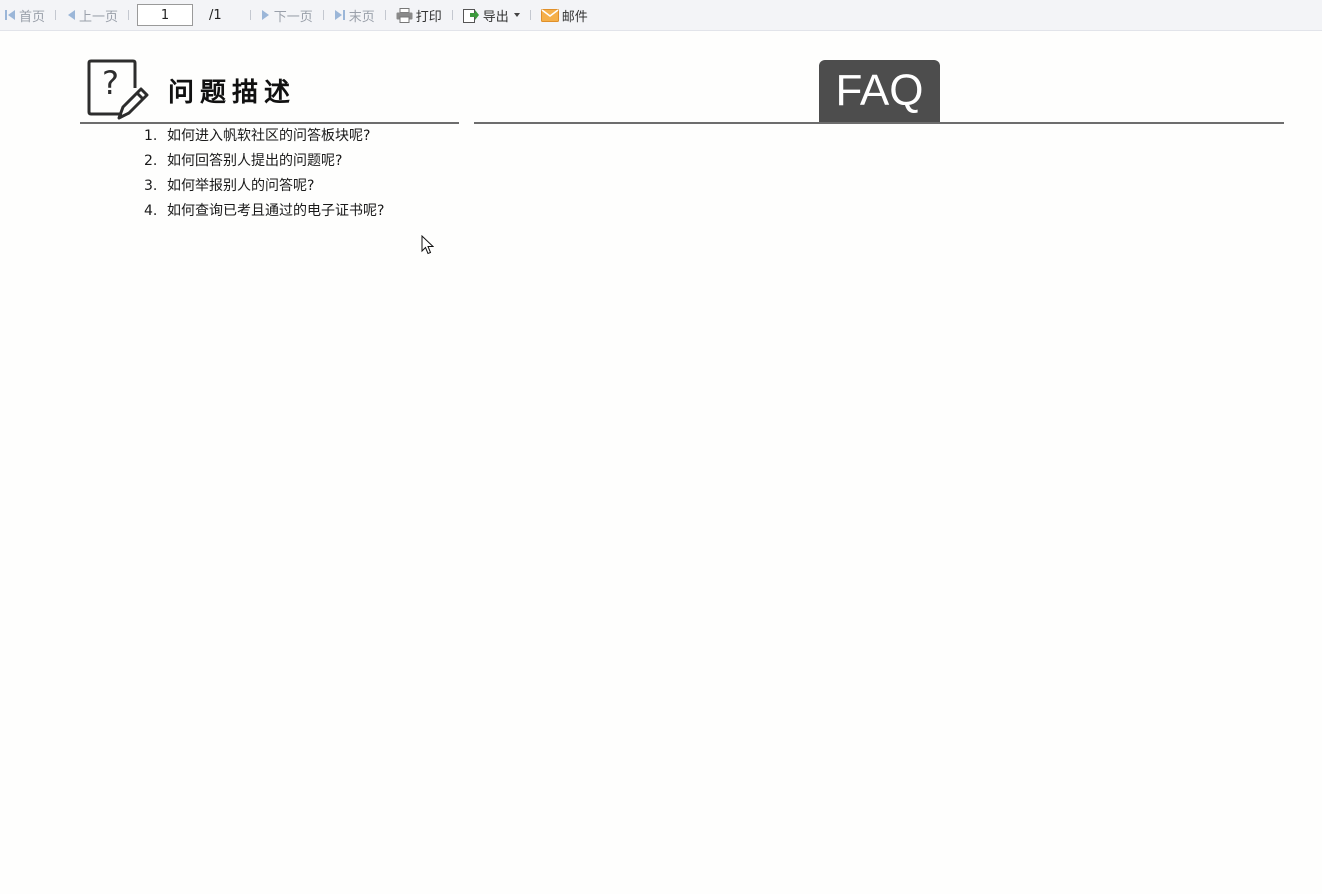  Describe the element at coordinates (99, 17) in the screenshot. I see `prev-page-label: 上一页` at that location.